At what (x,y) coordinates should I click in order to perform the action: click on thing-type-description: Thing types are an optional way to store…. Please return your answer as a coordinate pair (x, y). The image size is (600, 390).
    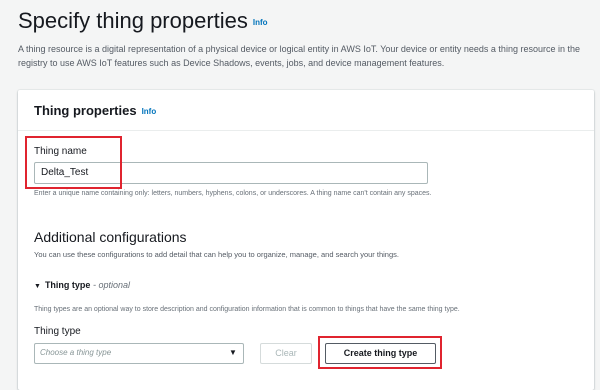
    Looking at the image, I should click on (247, 309).